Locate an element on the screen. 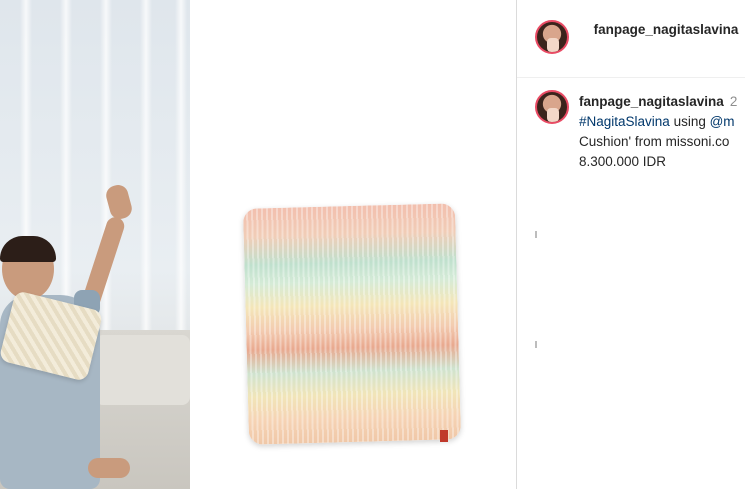 This screenshot has width=745, height=489. person-hair is located at coordinates (28, 249).